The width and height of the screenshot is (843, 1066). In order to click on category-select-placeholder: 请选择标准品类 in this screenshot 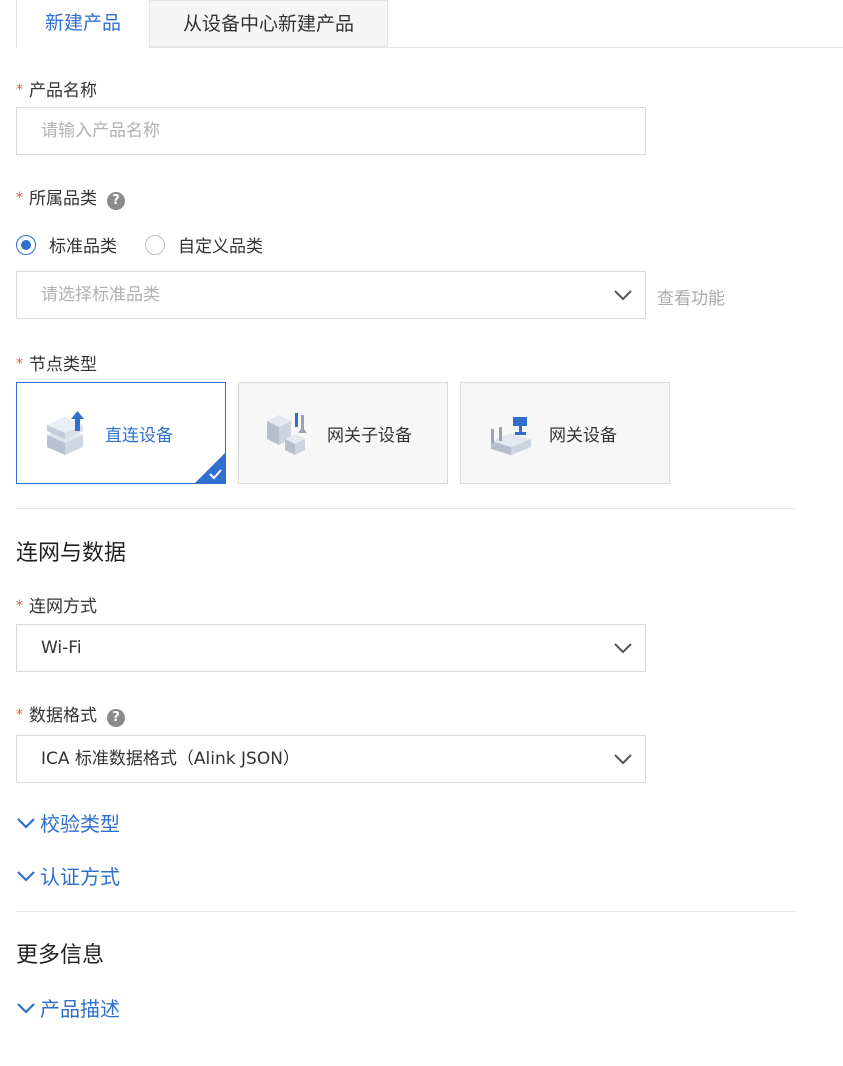, I will do `click(100, 295)`.